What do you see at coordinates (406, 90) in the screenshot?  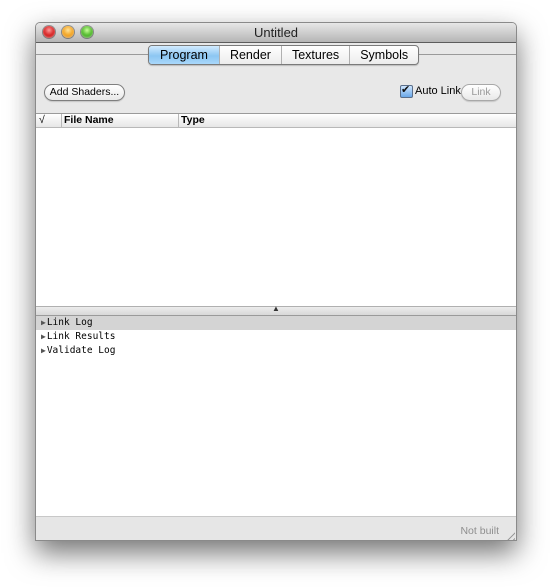 I see `auto-link-checkbox` at bounding box center [406, 90].